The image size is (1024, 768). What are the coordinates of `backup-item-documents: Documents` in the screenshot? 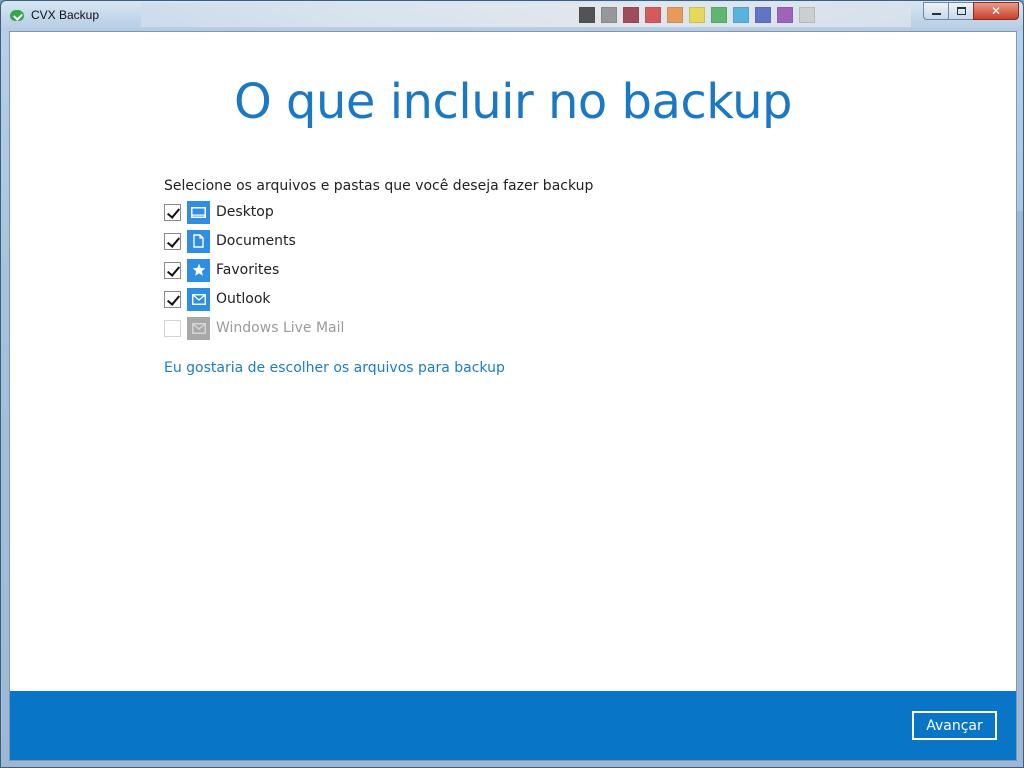 It's located at (230, 241).